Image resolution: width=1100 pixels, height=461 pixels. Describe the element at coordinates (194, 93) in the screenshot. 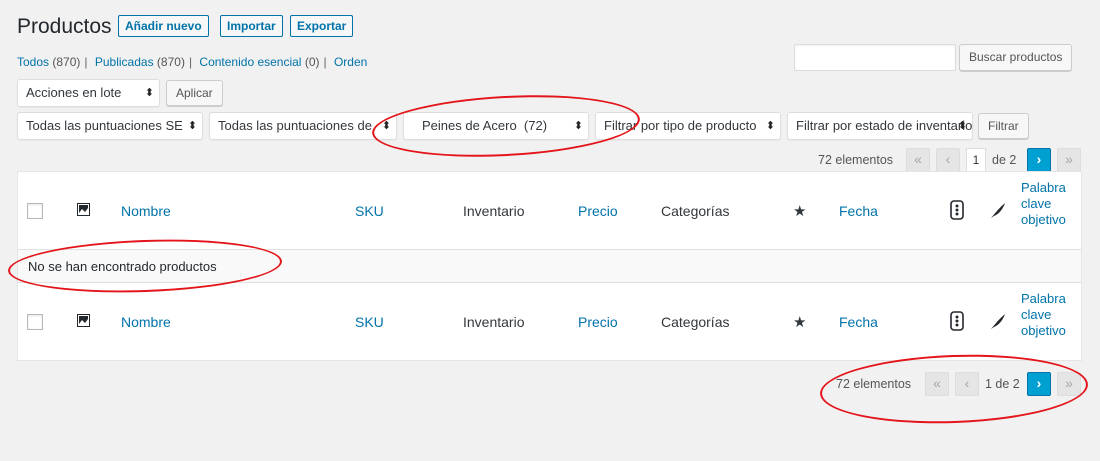

I see `apply-button: Aplicar` at that location.